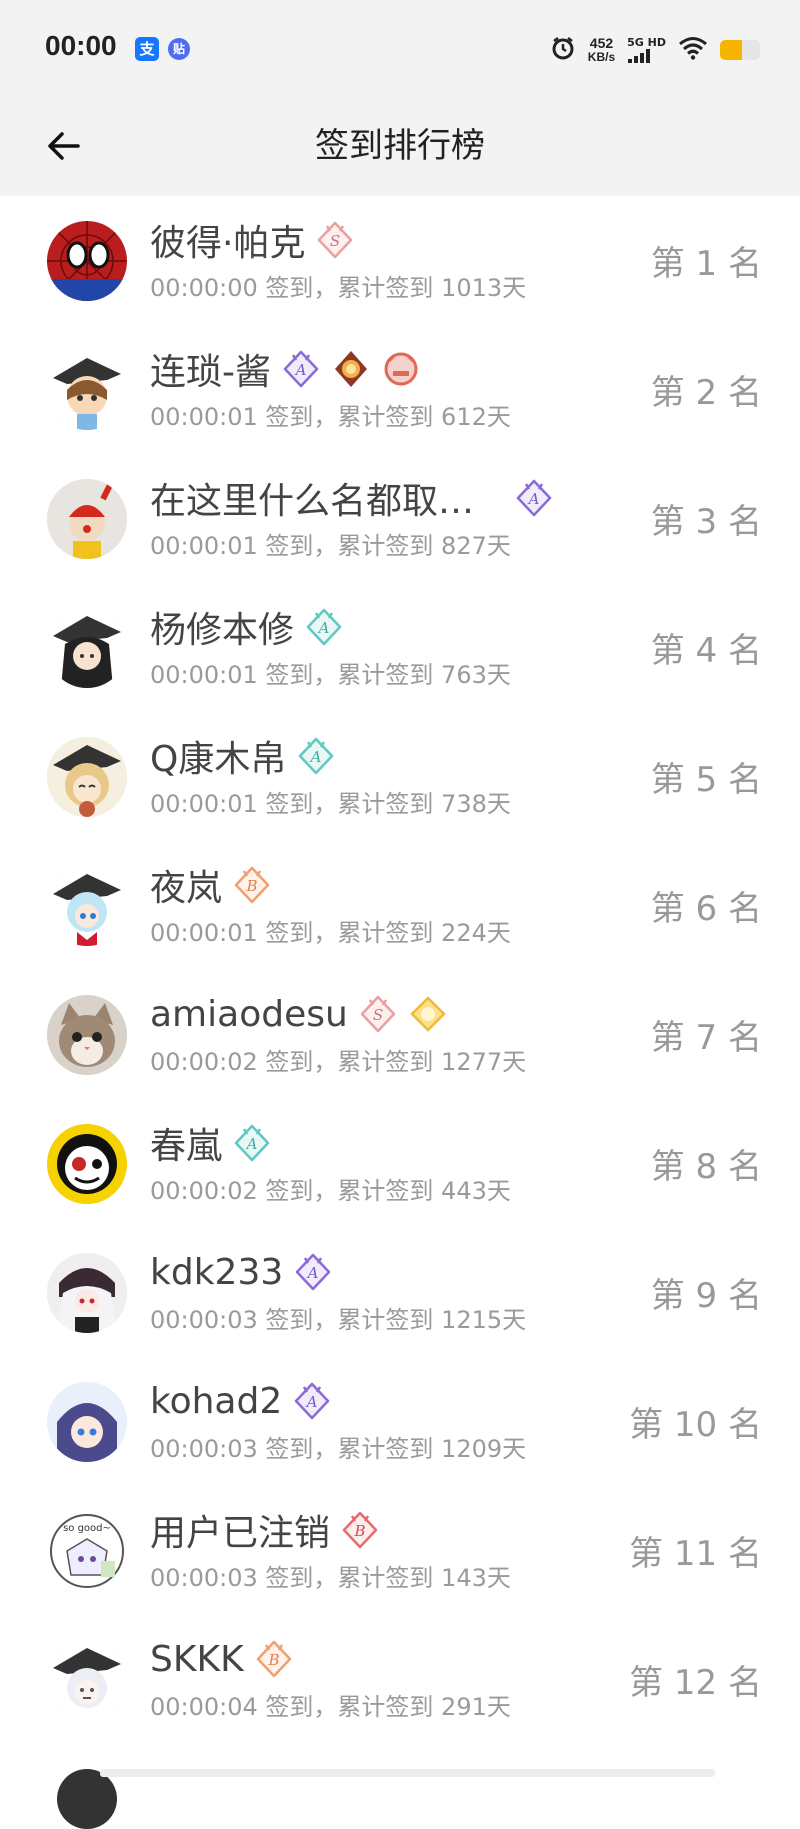  What do you see at coordinates (338, 288) in the screenshot?
I see `signin-info: 00:00:00 签到，累计签到 1013天` at bounding box center [338, 288].